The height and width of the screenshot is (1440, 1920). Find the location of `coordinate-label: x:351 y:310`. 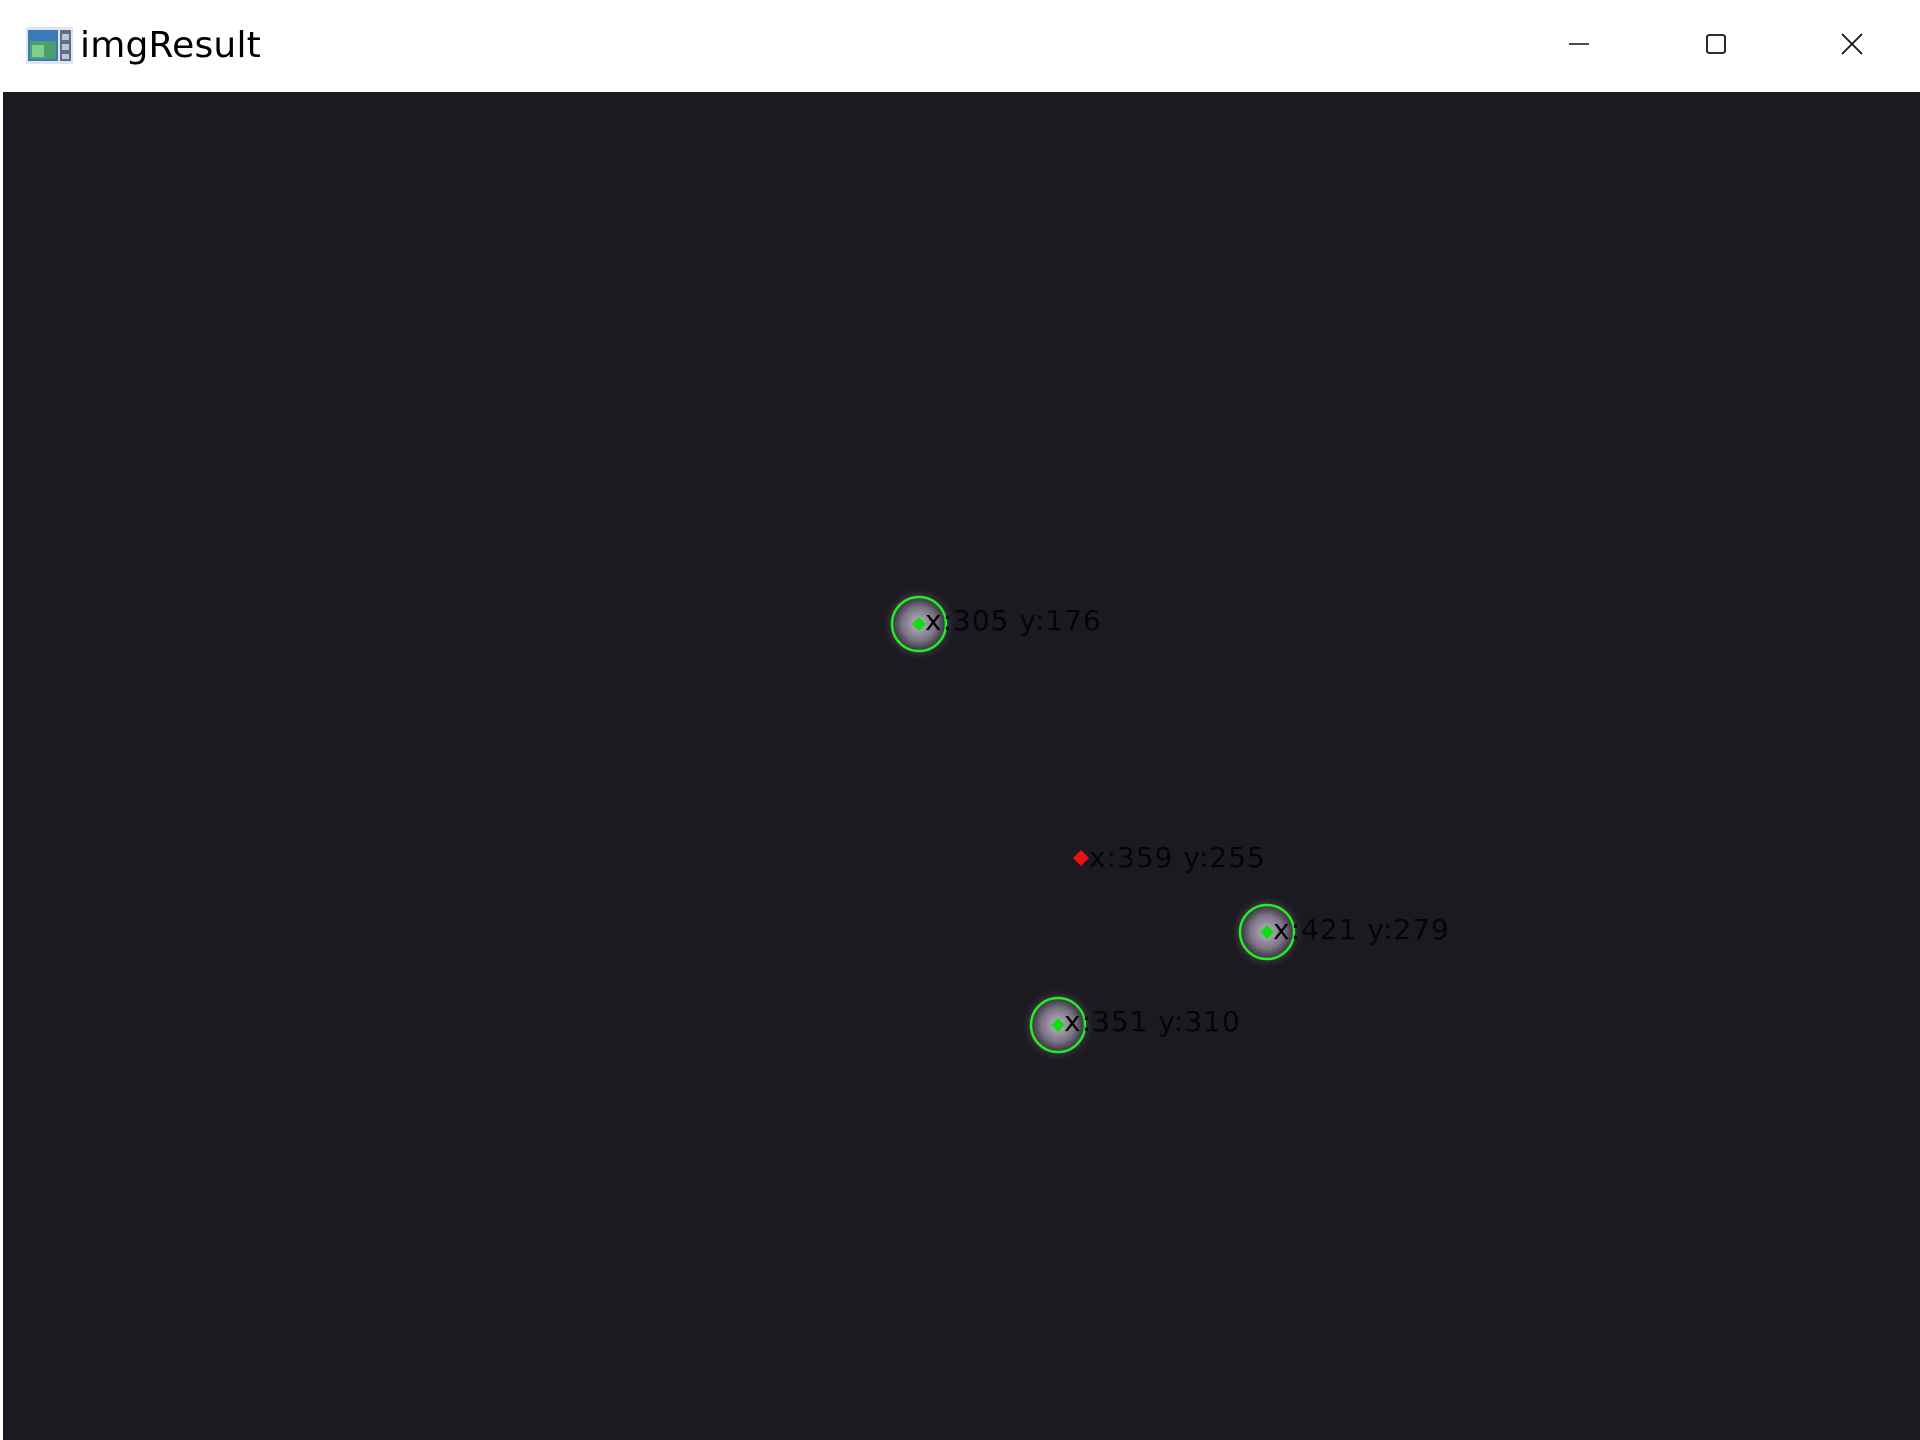

coordinate-label: x:351 y:310 is located at coordinates (1152, 1021).